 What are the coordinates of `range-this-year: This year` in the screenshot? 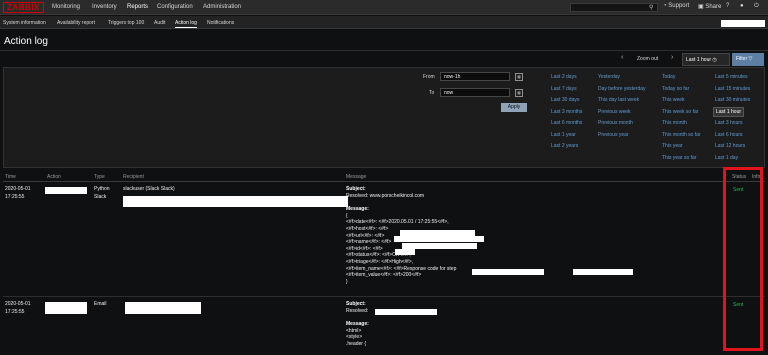 It's located at (672, 146).